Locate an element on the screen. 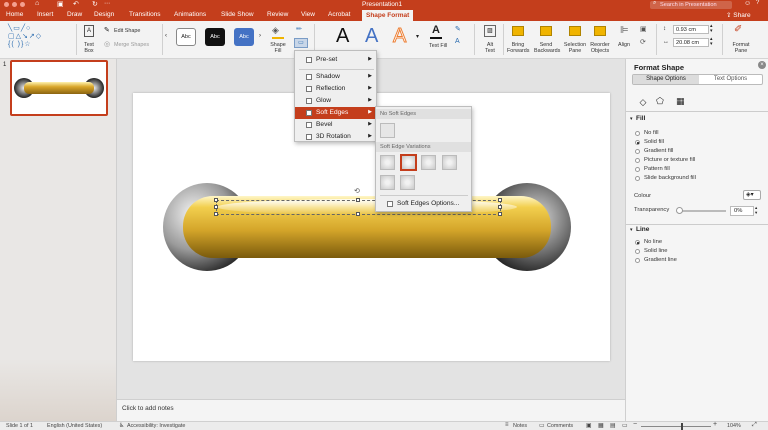 The width and height of the screenshot is (768, 430). selection-pane-icon is located at coordinates (575, 31).